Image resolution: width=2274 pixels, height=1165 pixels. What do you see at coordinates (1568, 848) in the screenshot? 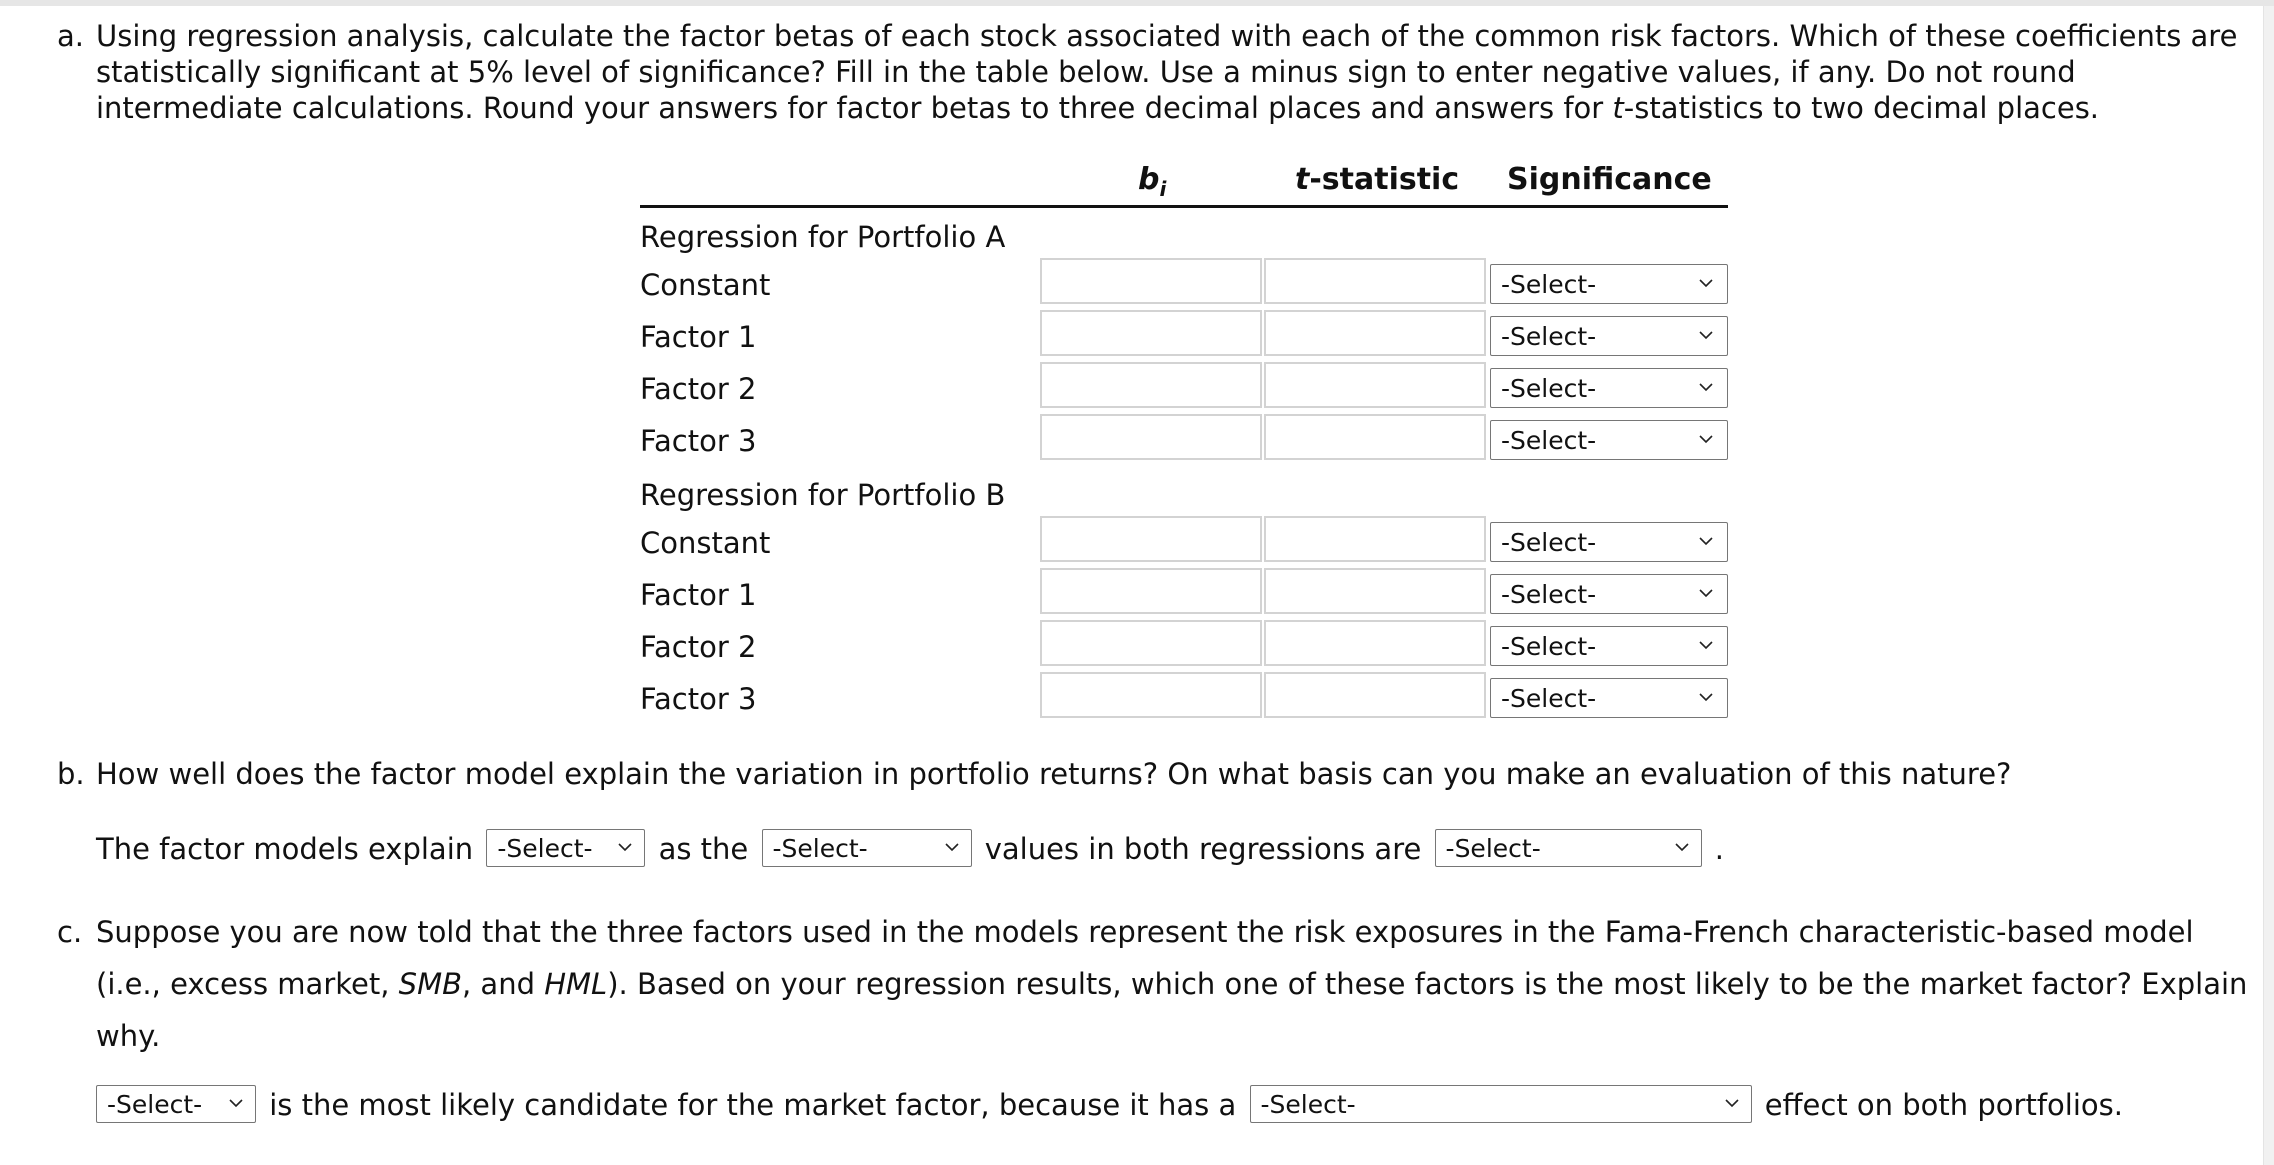
I see `value-level-select: -Select-` at bounding box center [1568, 848].